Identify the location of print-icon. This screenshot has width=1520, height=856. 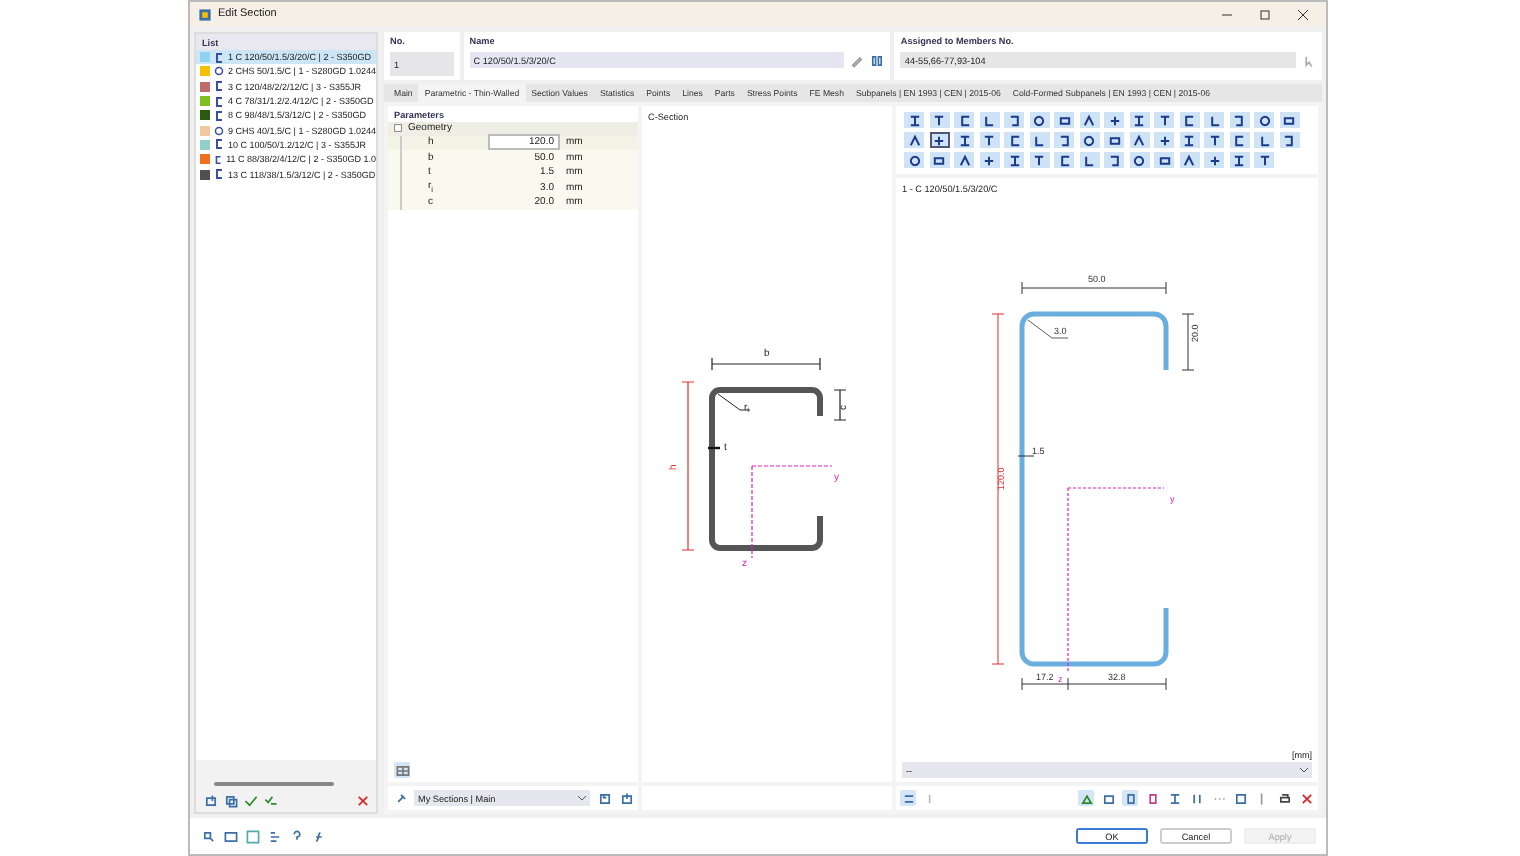
(1284, 798).